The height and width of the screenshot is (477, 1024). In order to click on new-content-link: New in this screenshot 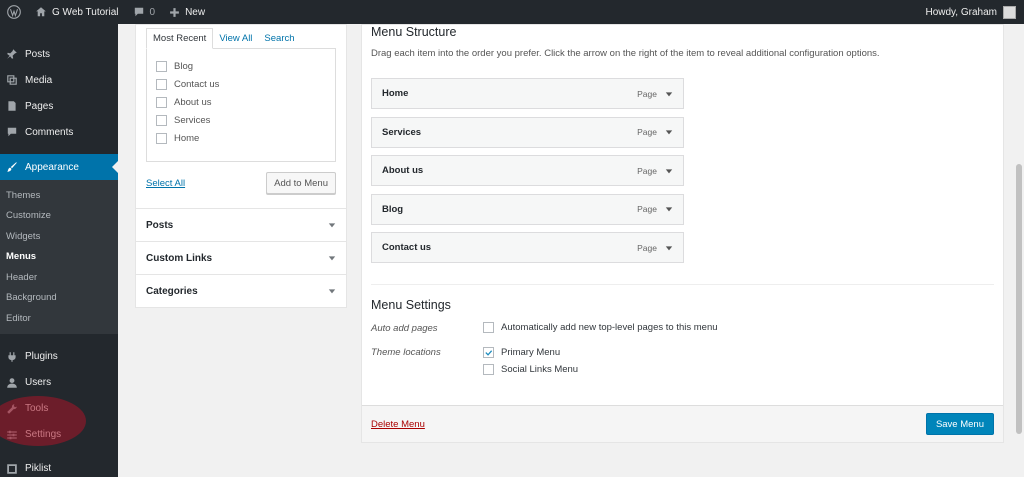, I will do `click(187, 12)`.